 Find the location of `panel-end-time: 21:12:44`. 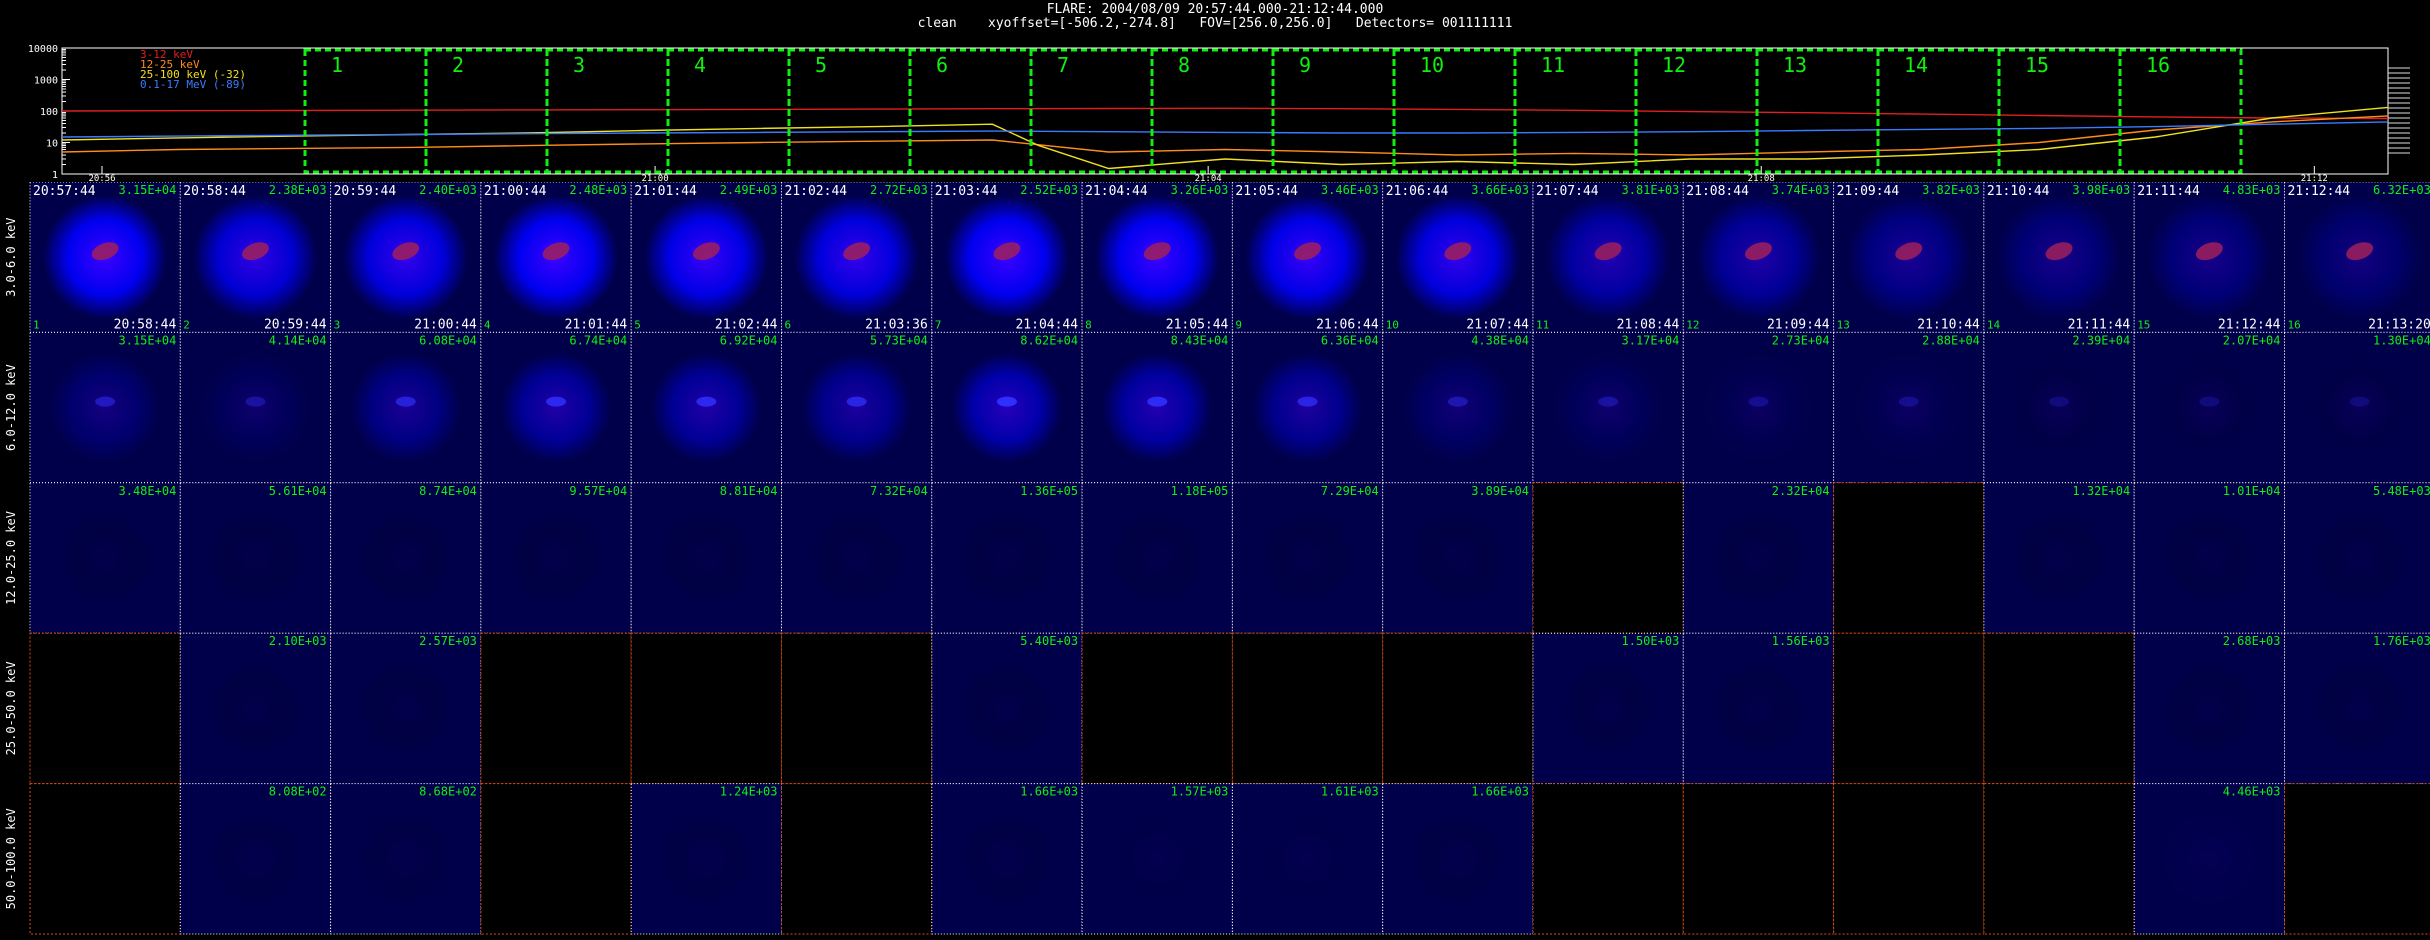

panel-end-time: 21:12:44 is located at coordinates (2249, 324).